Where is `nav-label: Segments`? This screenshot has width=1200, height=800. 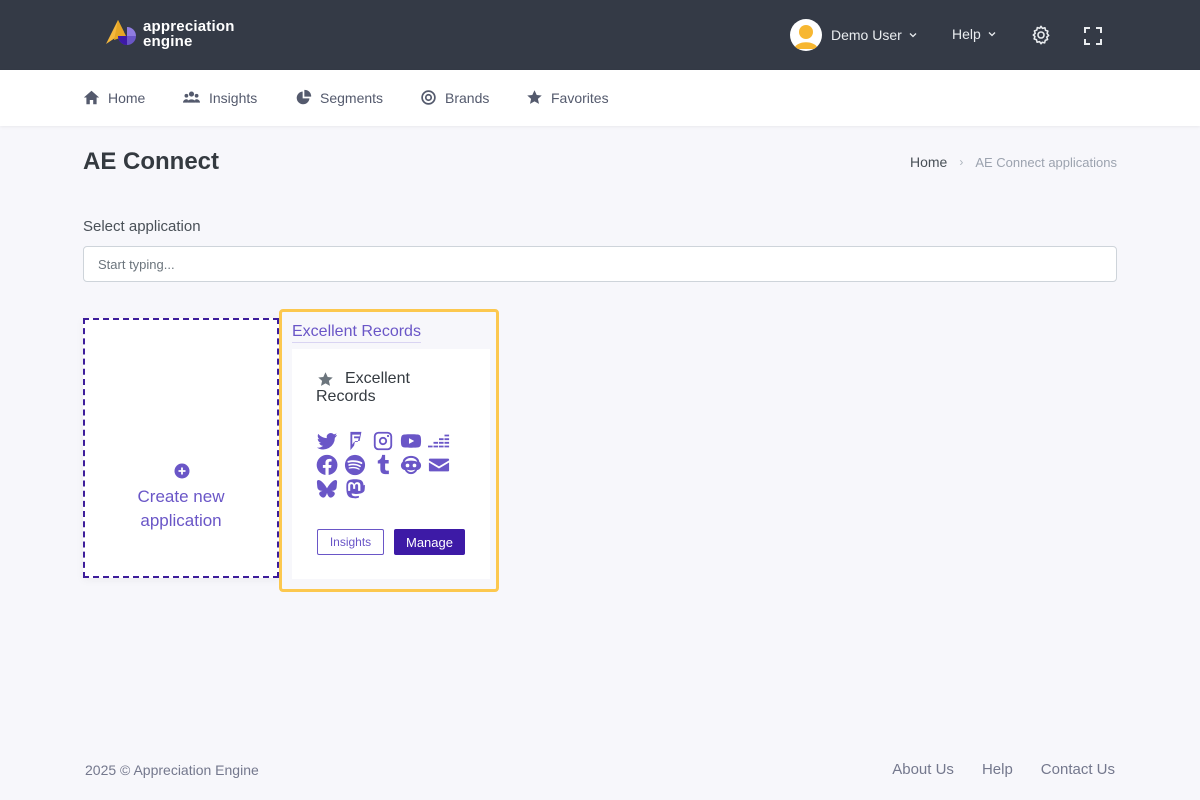 nav-label: Segments is located at coordinates (352, 97).